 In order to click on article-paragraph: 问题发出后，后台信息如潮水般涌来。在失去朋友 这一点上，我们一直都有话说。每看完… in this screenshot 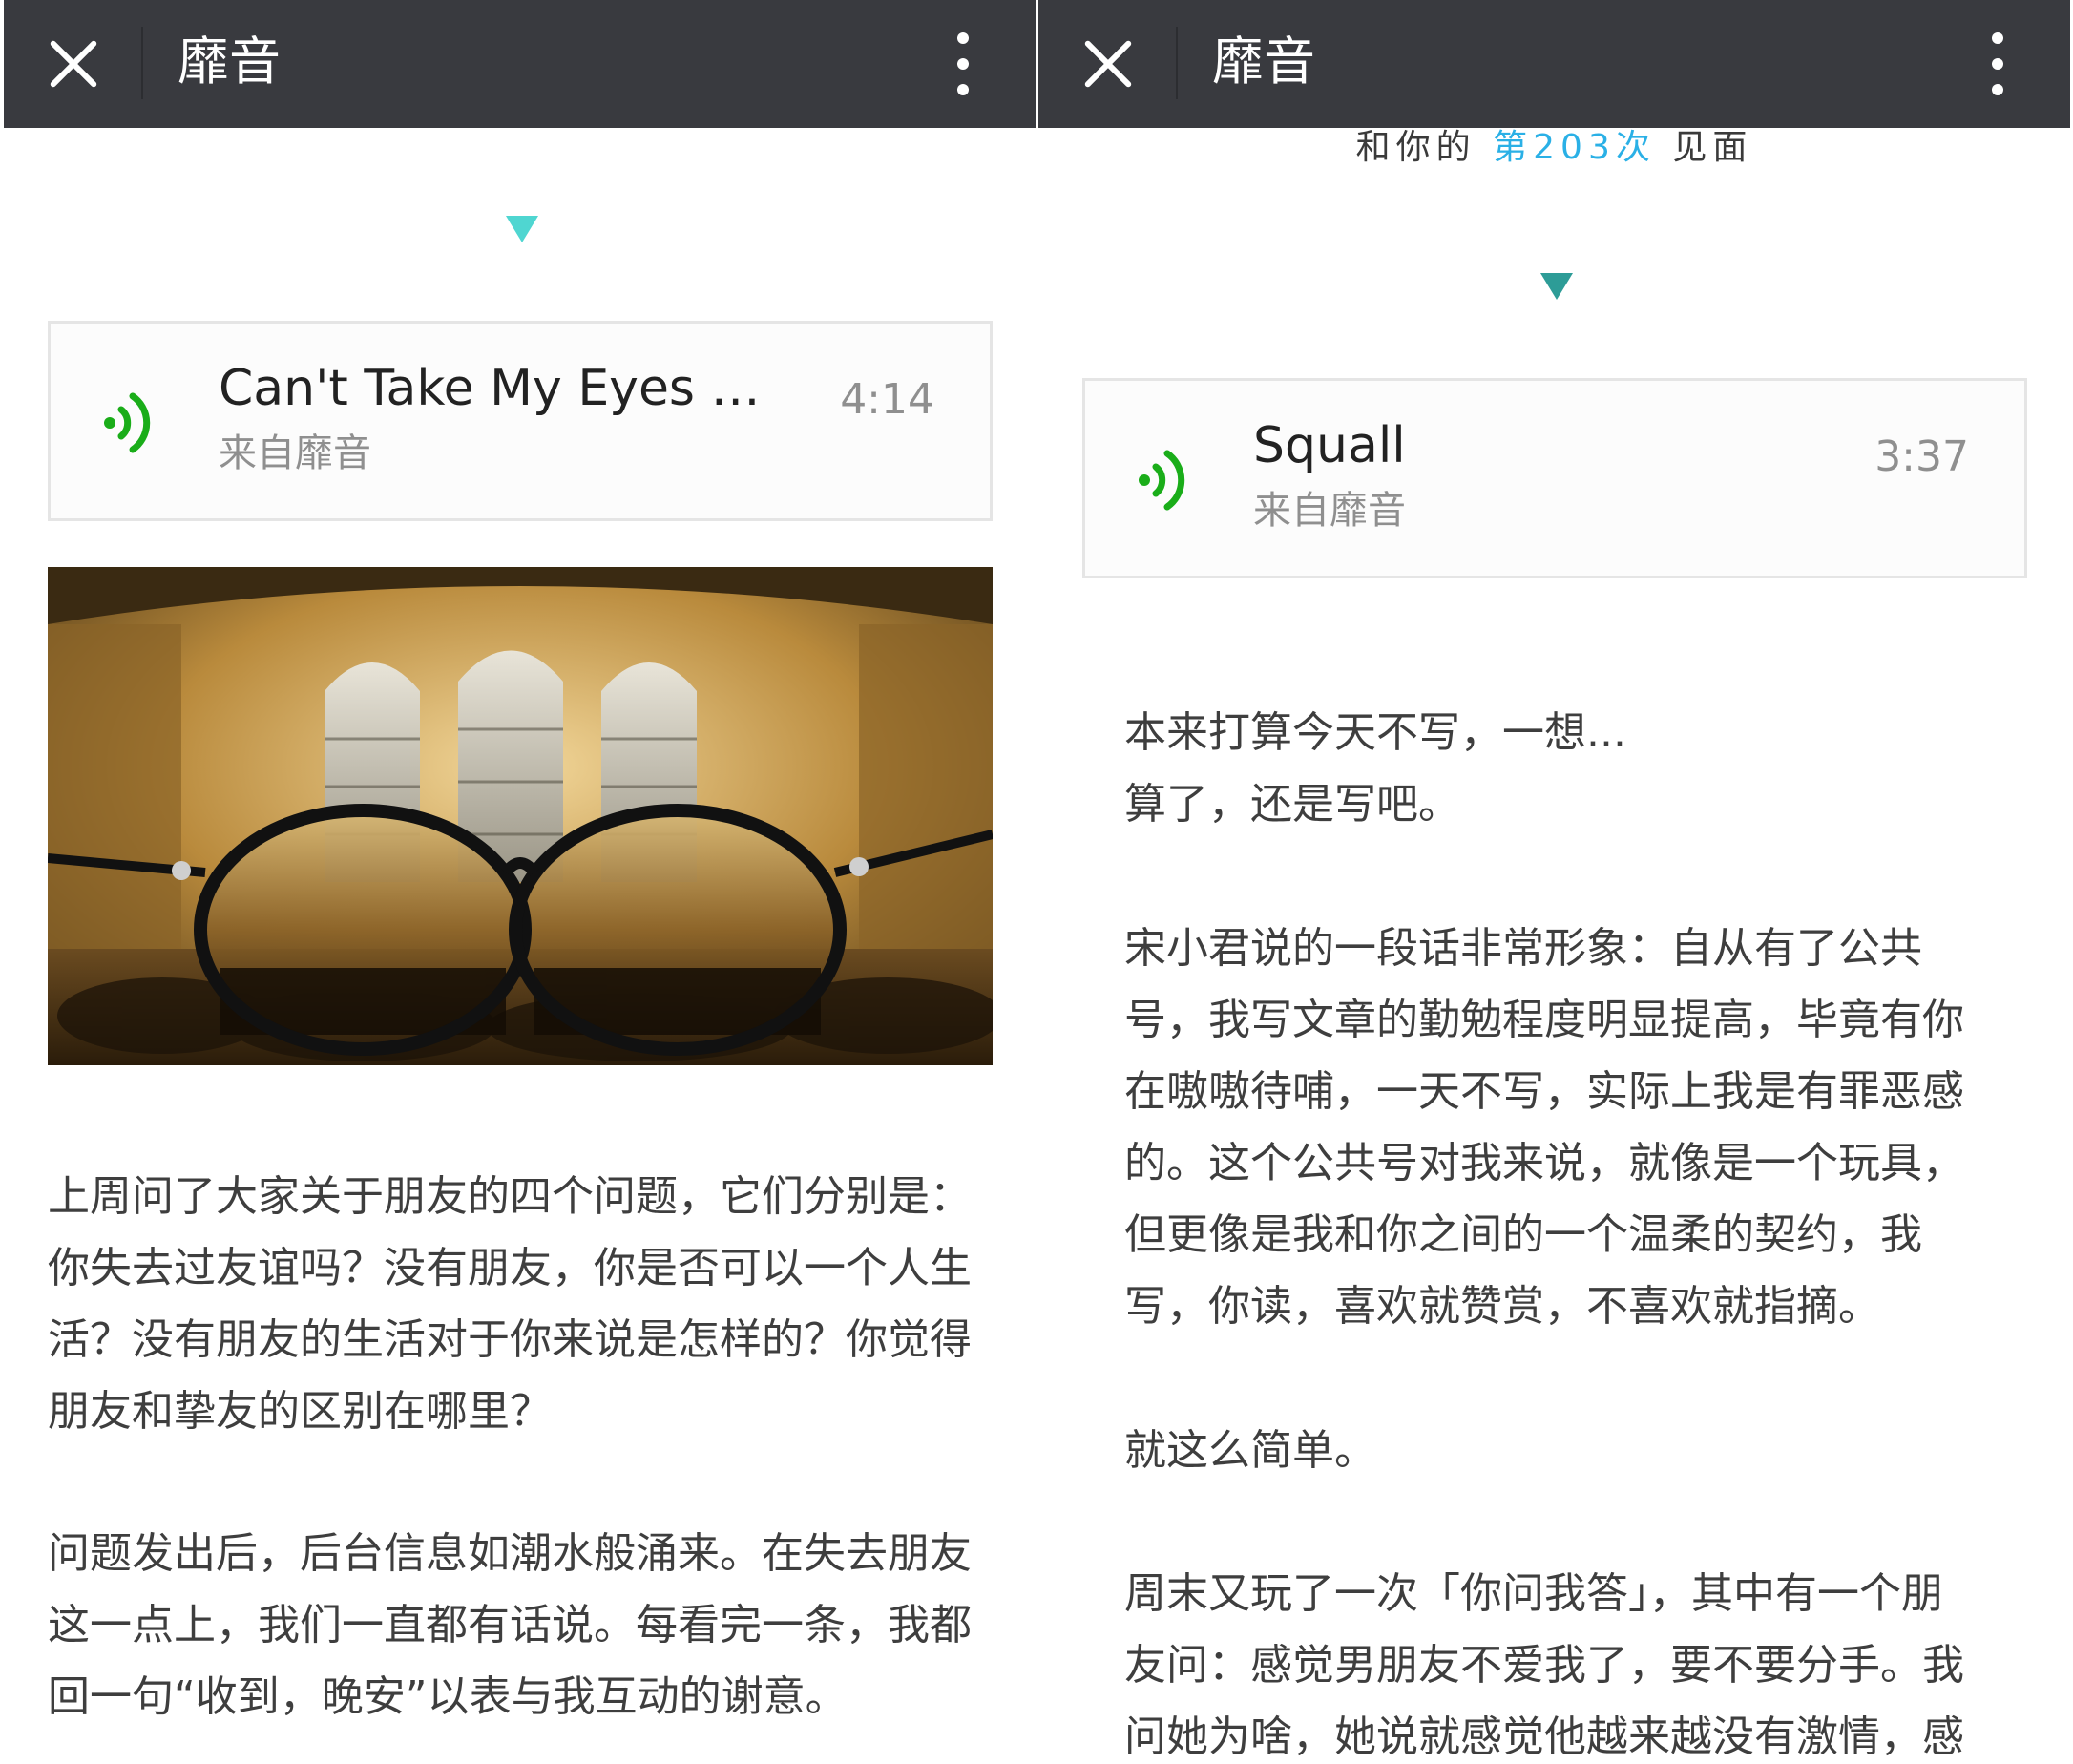, I will do `click(525, 1625)`.